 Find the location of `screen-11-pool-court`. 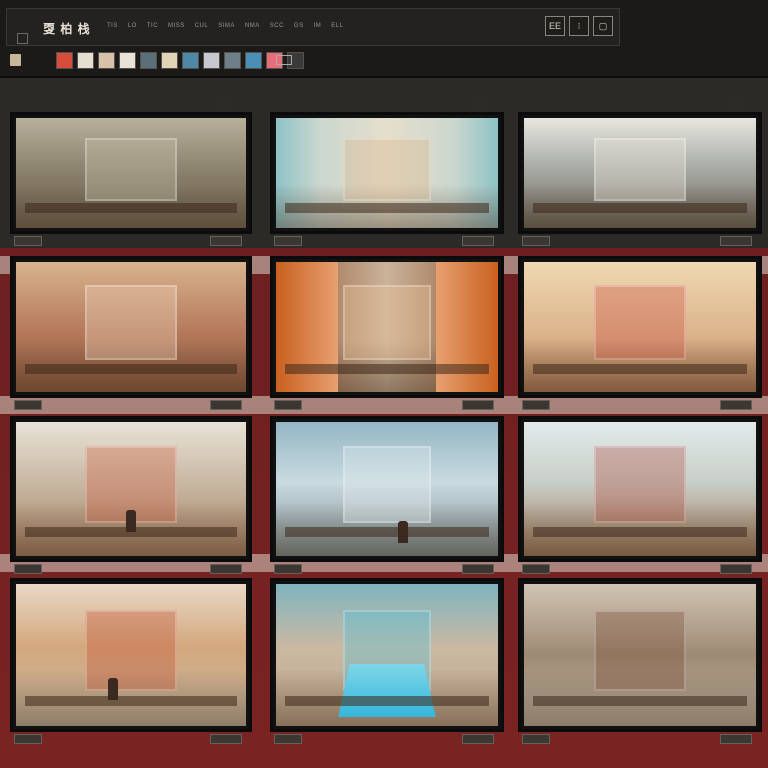

screen-11-pool-court is located at coordinates (387, 655).